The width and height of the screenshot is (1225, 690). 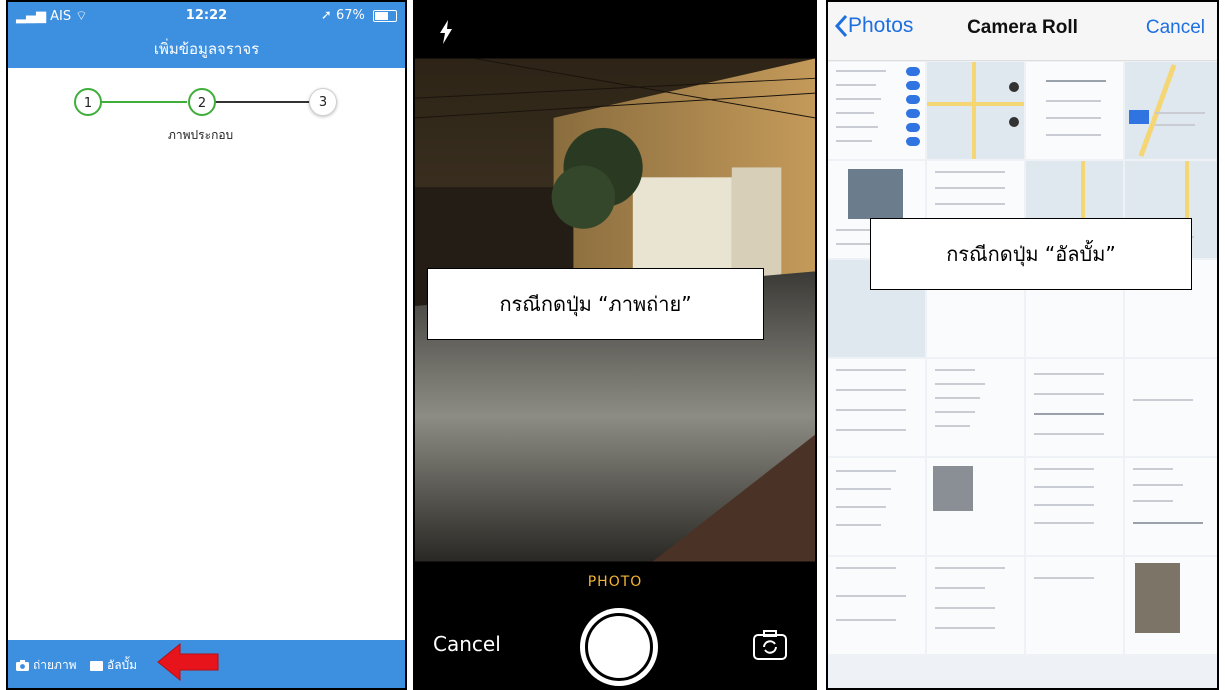 I want to click on folder-icon, so click(x=96, y=666).